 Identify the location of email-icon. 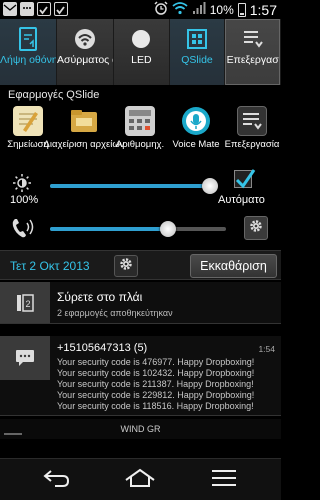
(10, 9).